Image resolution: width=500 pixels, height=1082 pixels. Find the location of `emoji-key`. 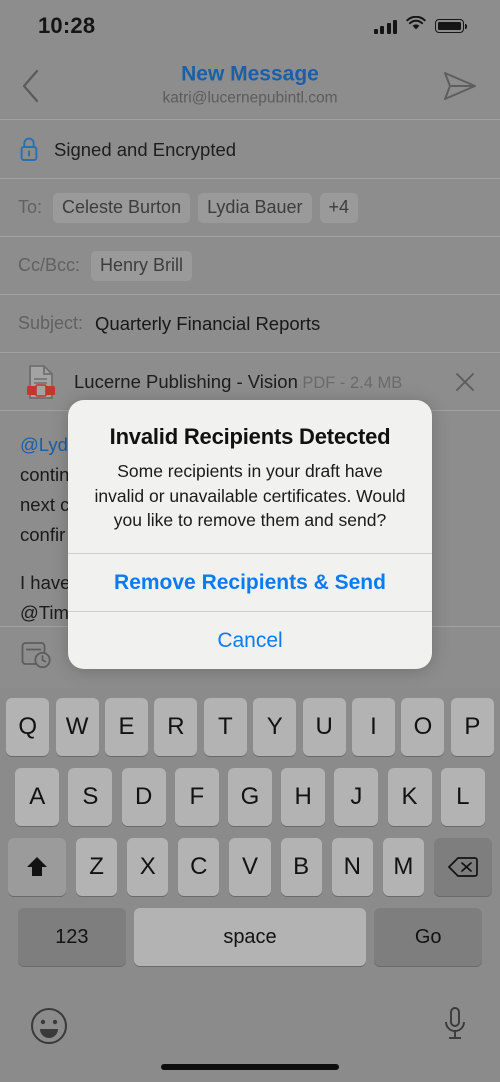

emoji-key is located at coordinates (49, 1028).